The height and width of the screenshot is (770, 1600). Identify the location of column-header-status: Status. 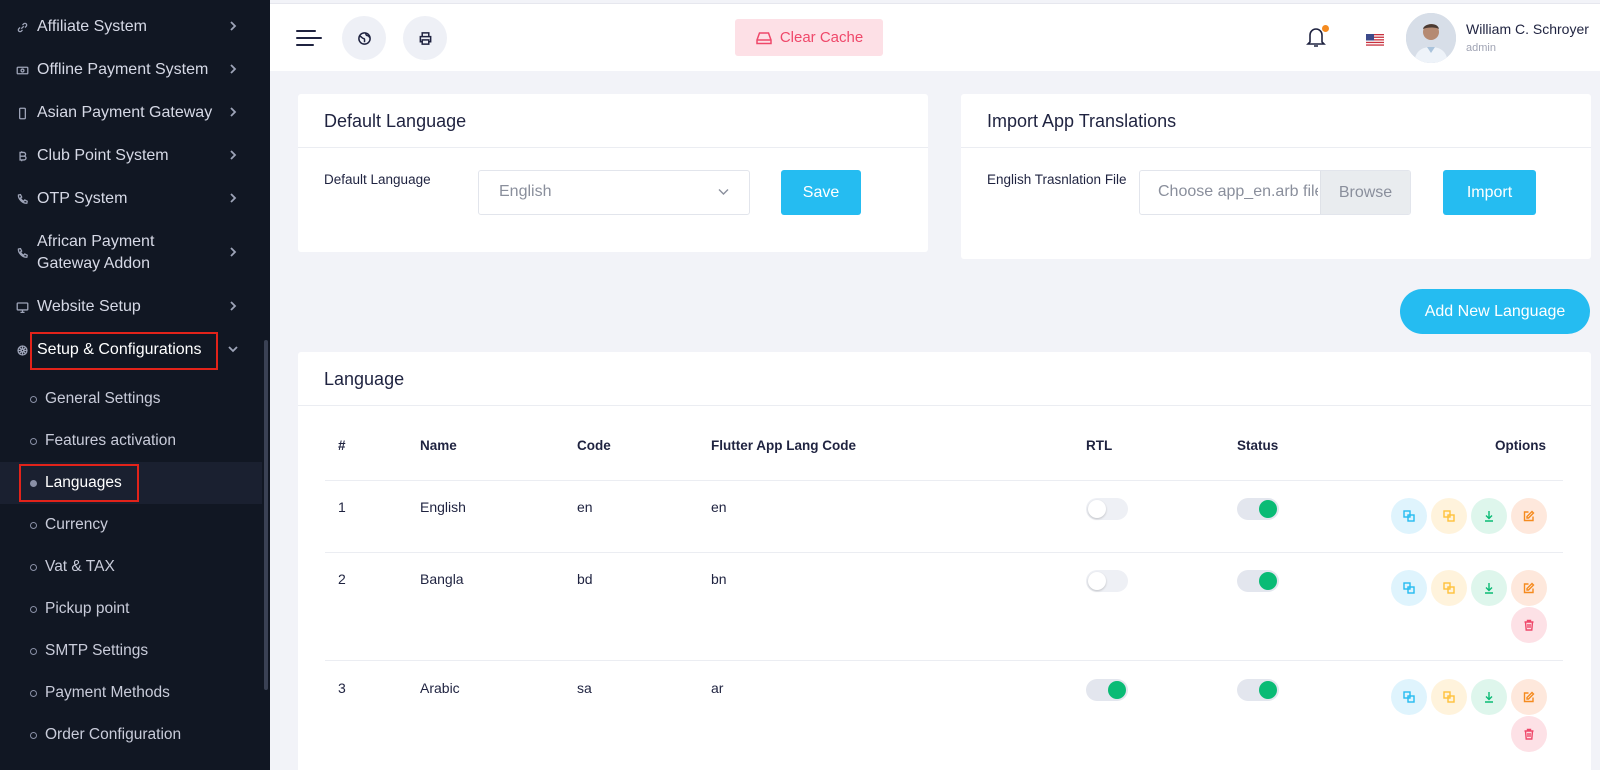
(1258, 445).